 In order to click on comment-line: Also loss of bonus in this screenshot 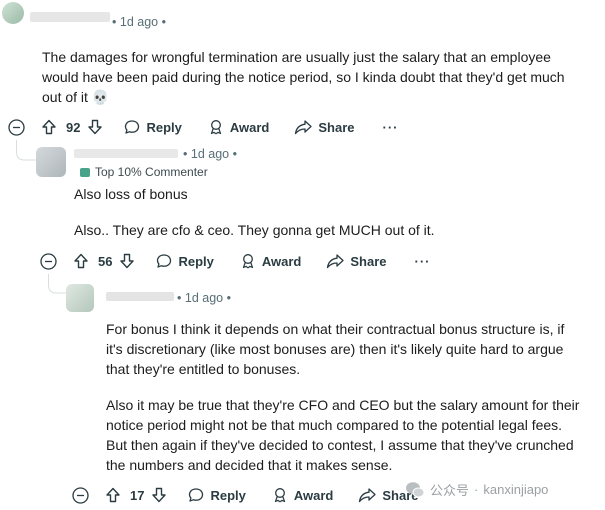, I will do `click(131, 194)`.